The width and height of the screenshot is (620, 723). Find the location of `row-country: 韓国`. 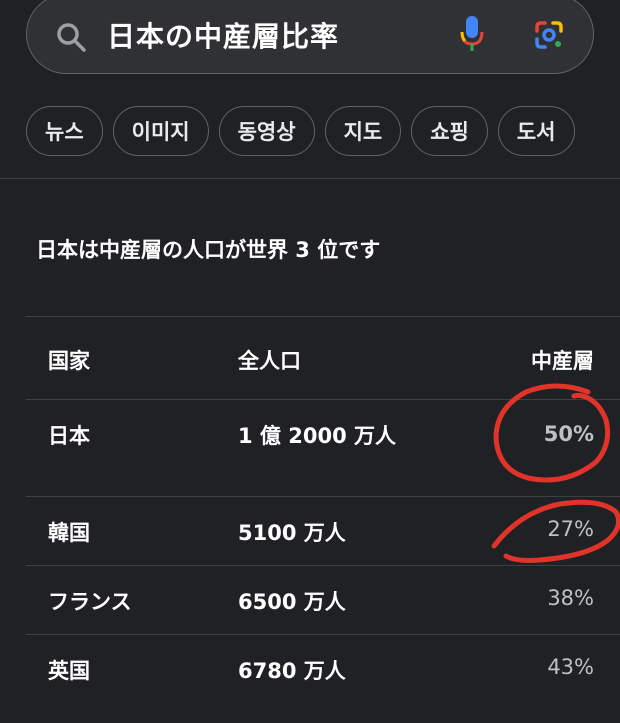

row-country: 韓国 is located at coordinates (69, 533).